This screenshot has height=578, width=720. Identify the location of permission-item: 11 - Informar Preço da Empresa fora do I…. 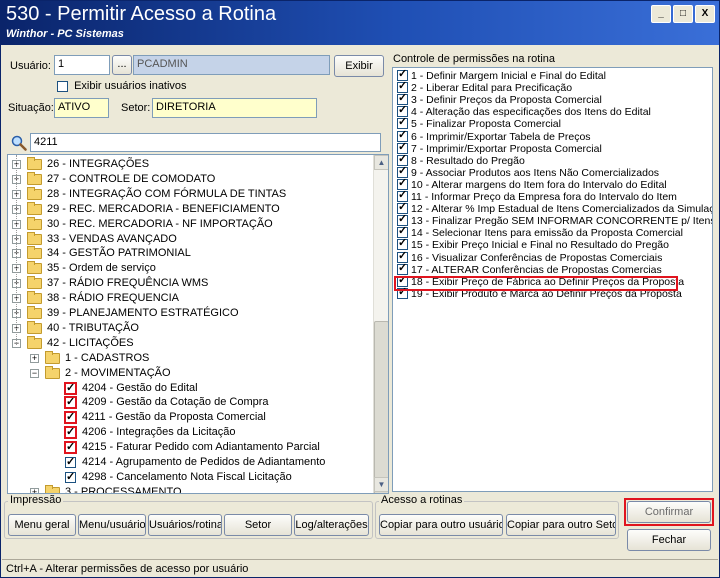
(552, 196).